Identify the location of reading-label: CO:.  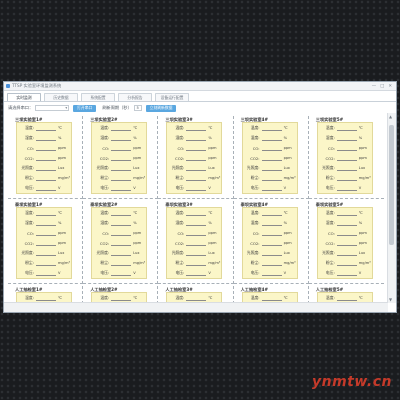
(106, 148).